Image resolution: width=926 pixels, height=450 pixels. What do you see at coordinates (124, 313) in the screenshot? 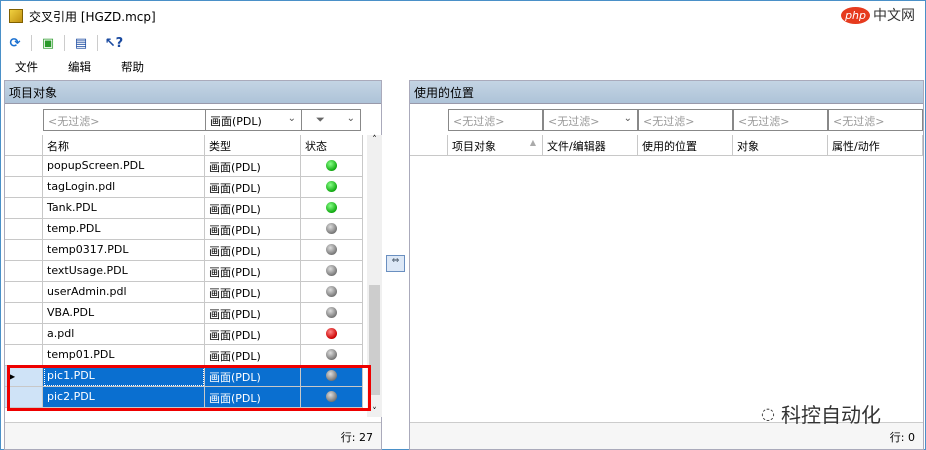
I see `table-cell-name: VBA.PDL` at bounding box center [124, 313].